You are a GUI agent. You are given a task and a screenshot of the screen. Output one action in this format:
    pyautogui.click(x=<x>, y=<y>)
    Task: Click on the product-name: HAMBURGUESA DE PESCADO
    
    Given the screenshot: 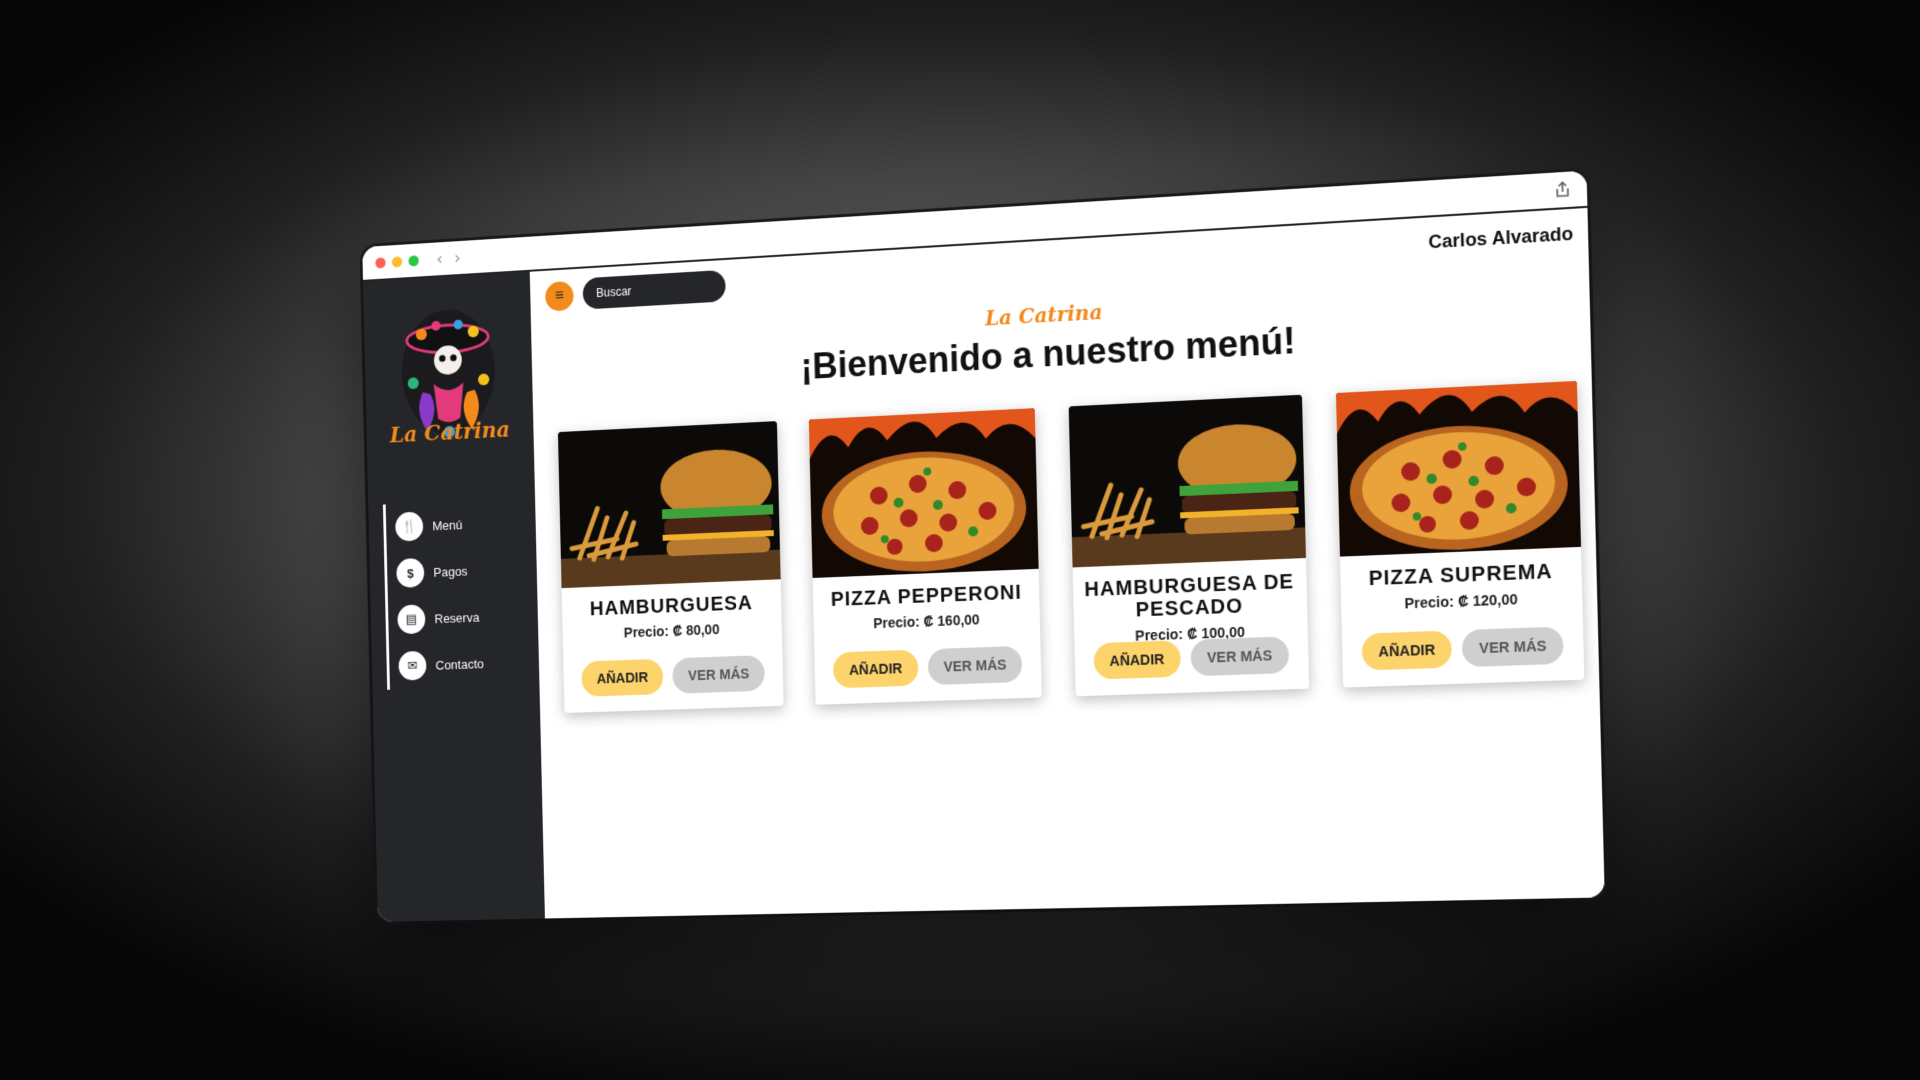 What is the action you would take?
    pyautogui.click(x=1189, y=596)
    